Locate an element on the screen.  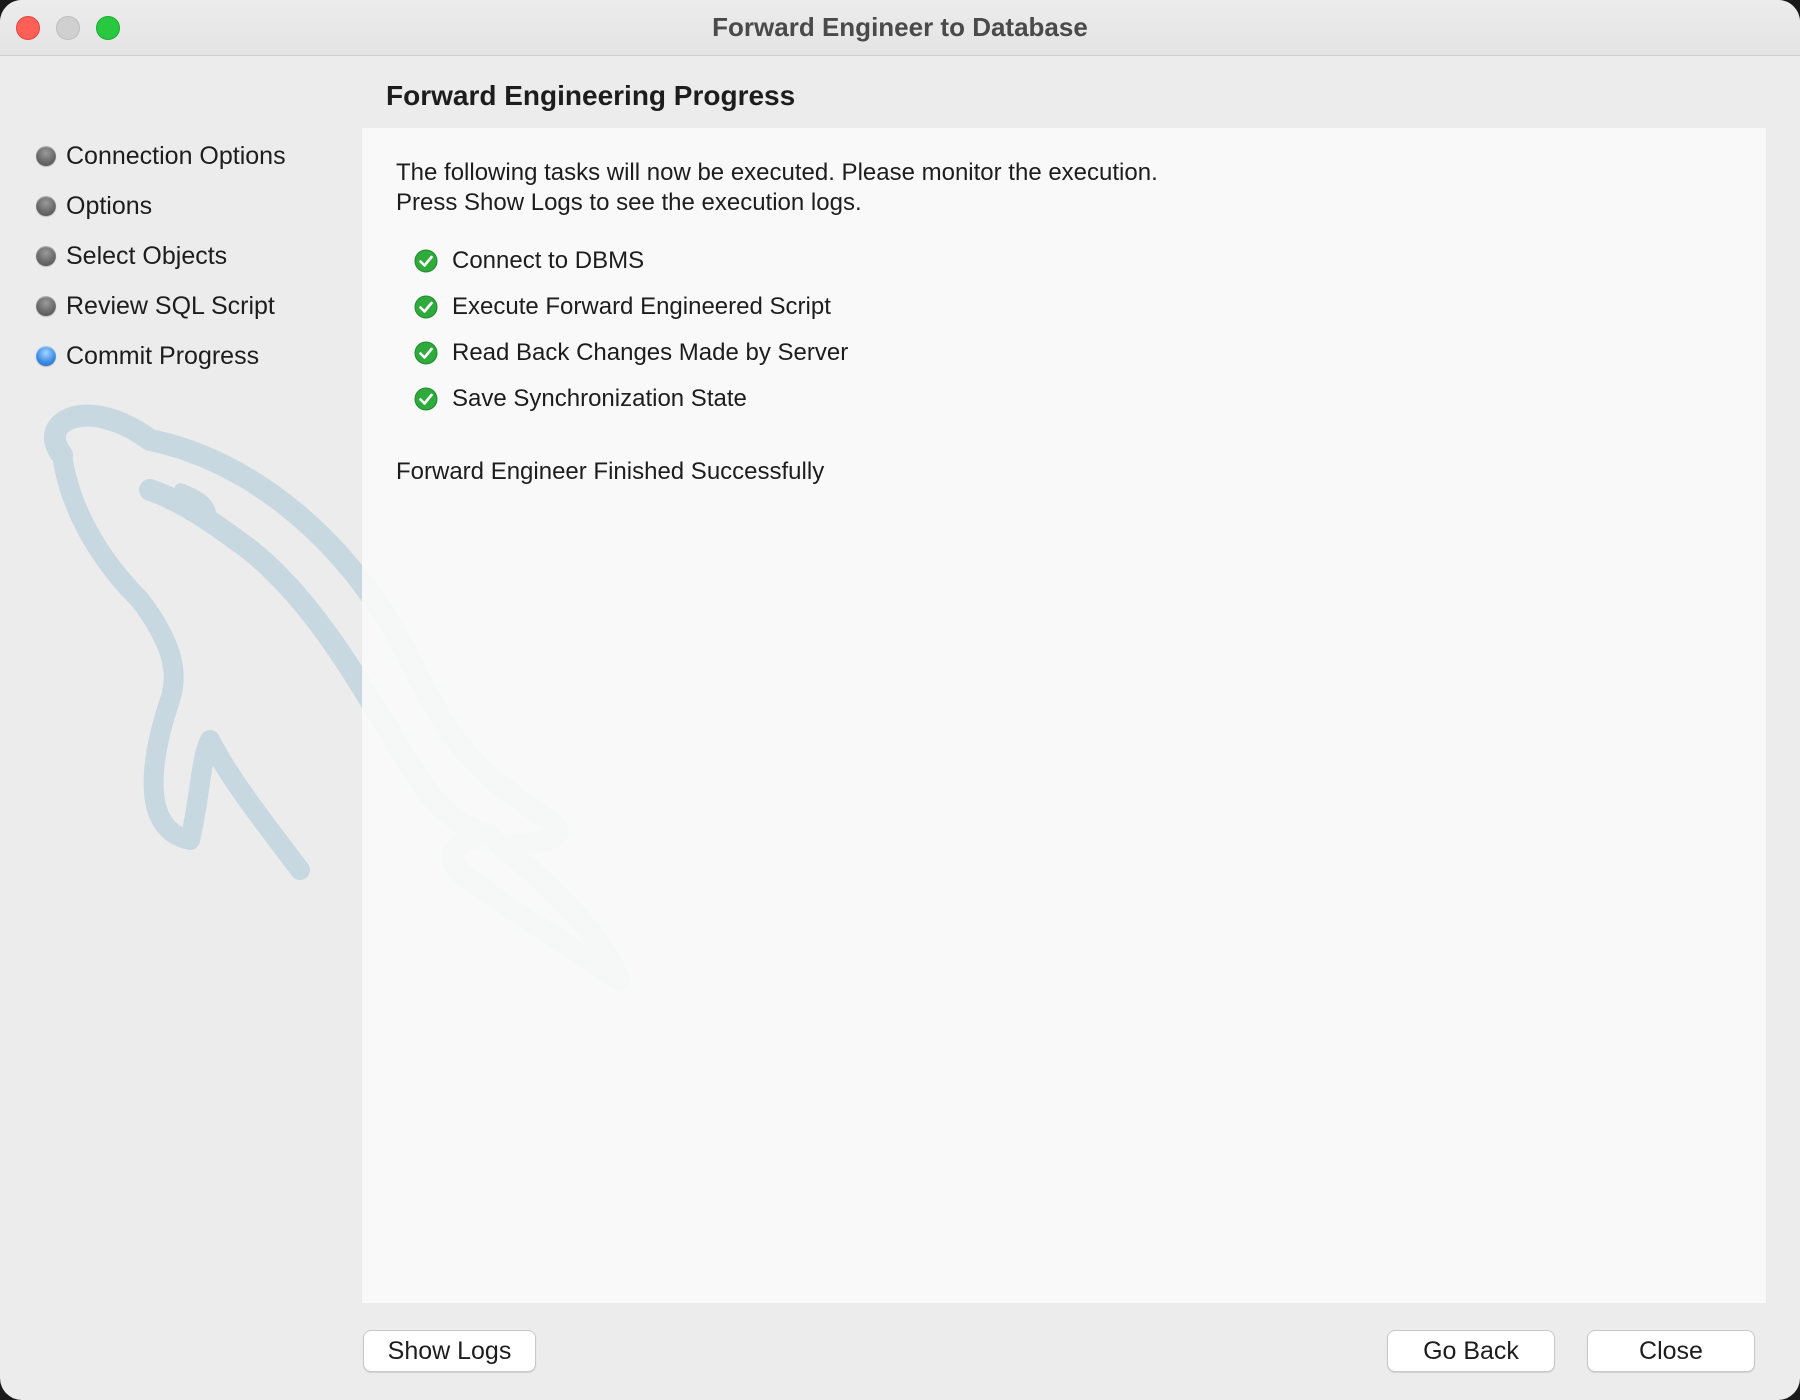
step-label: Select Objects is located at coordinates (147, 255).